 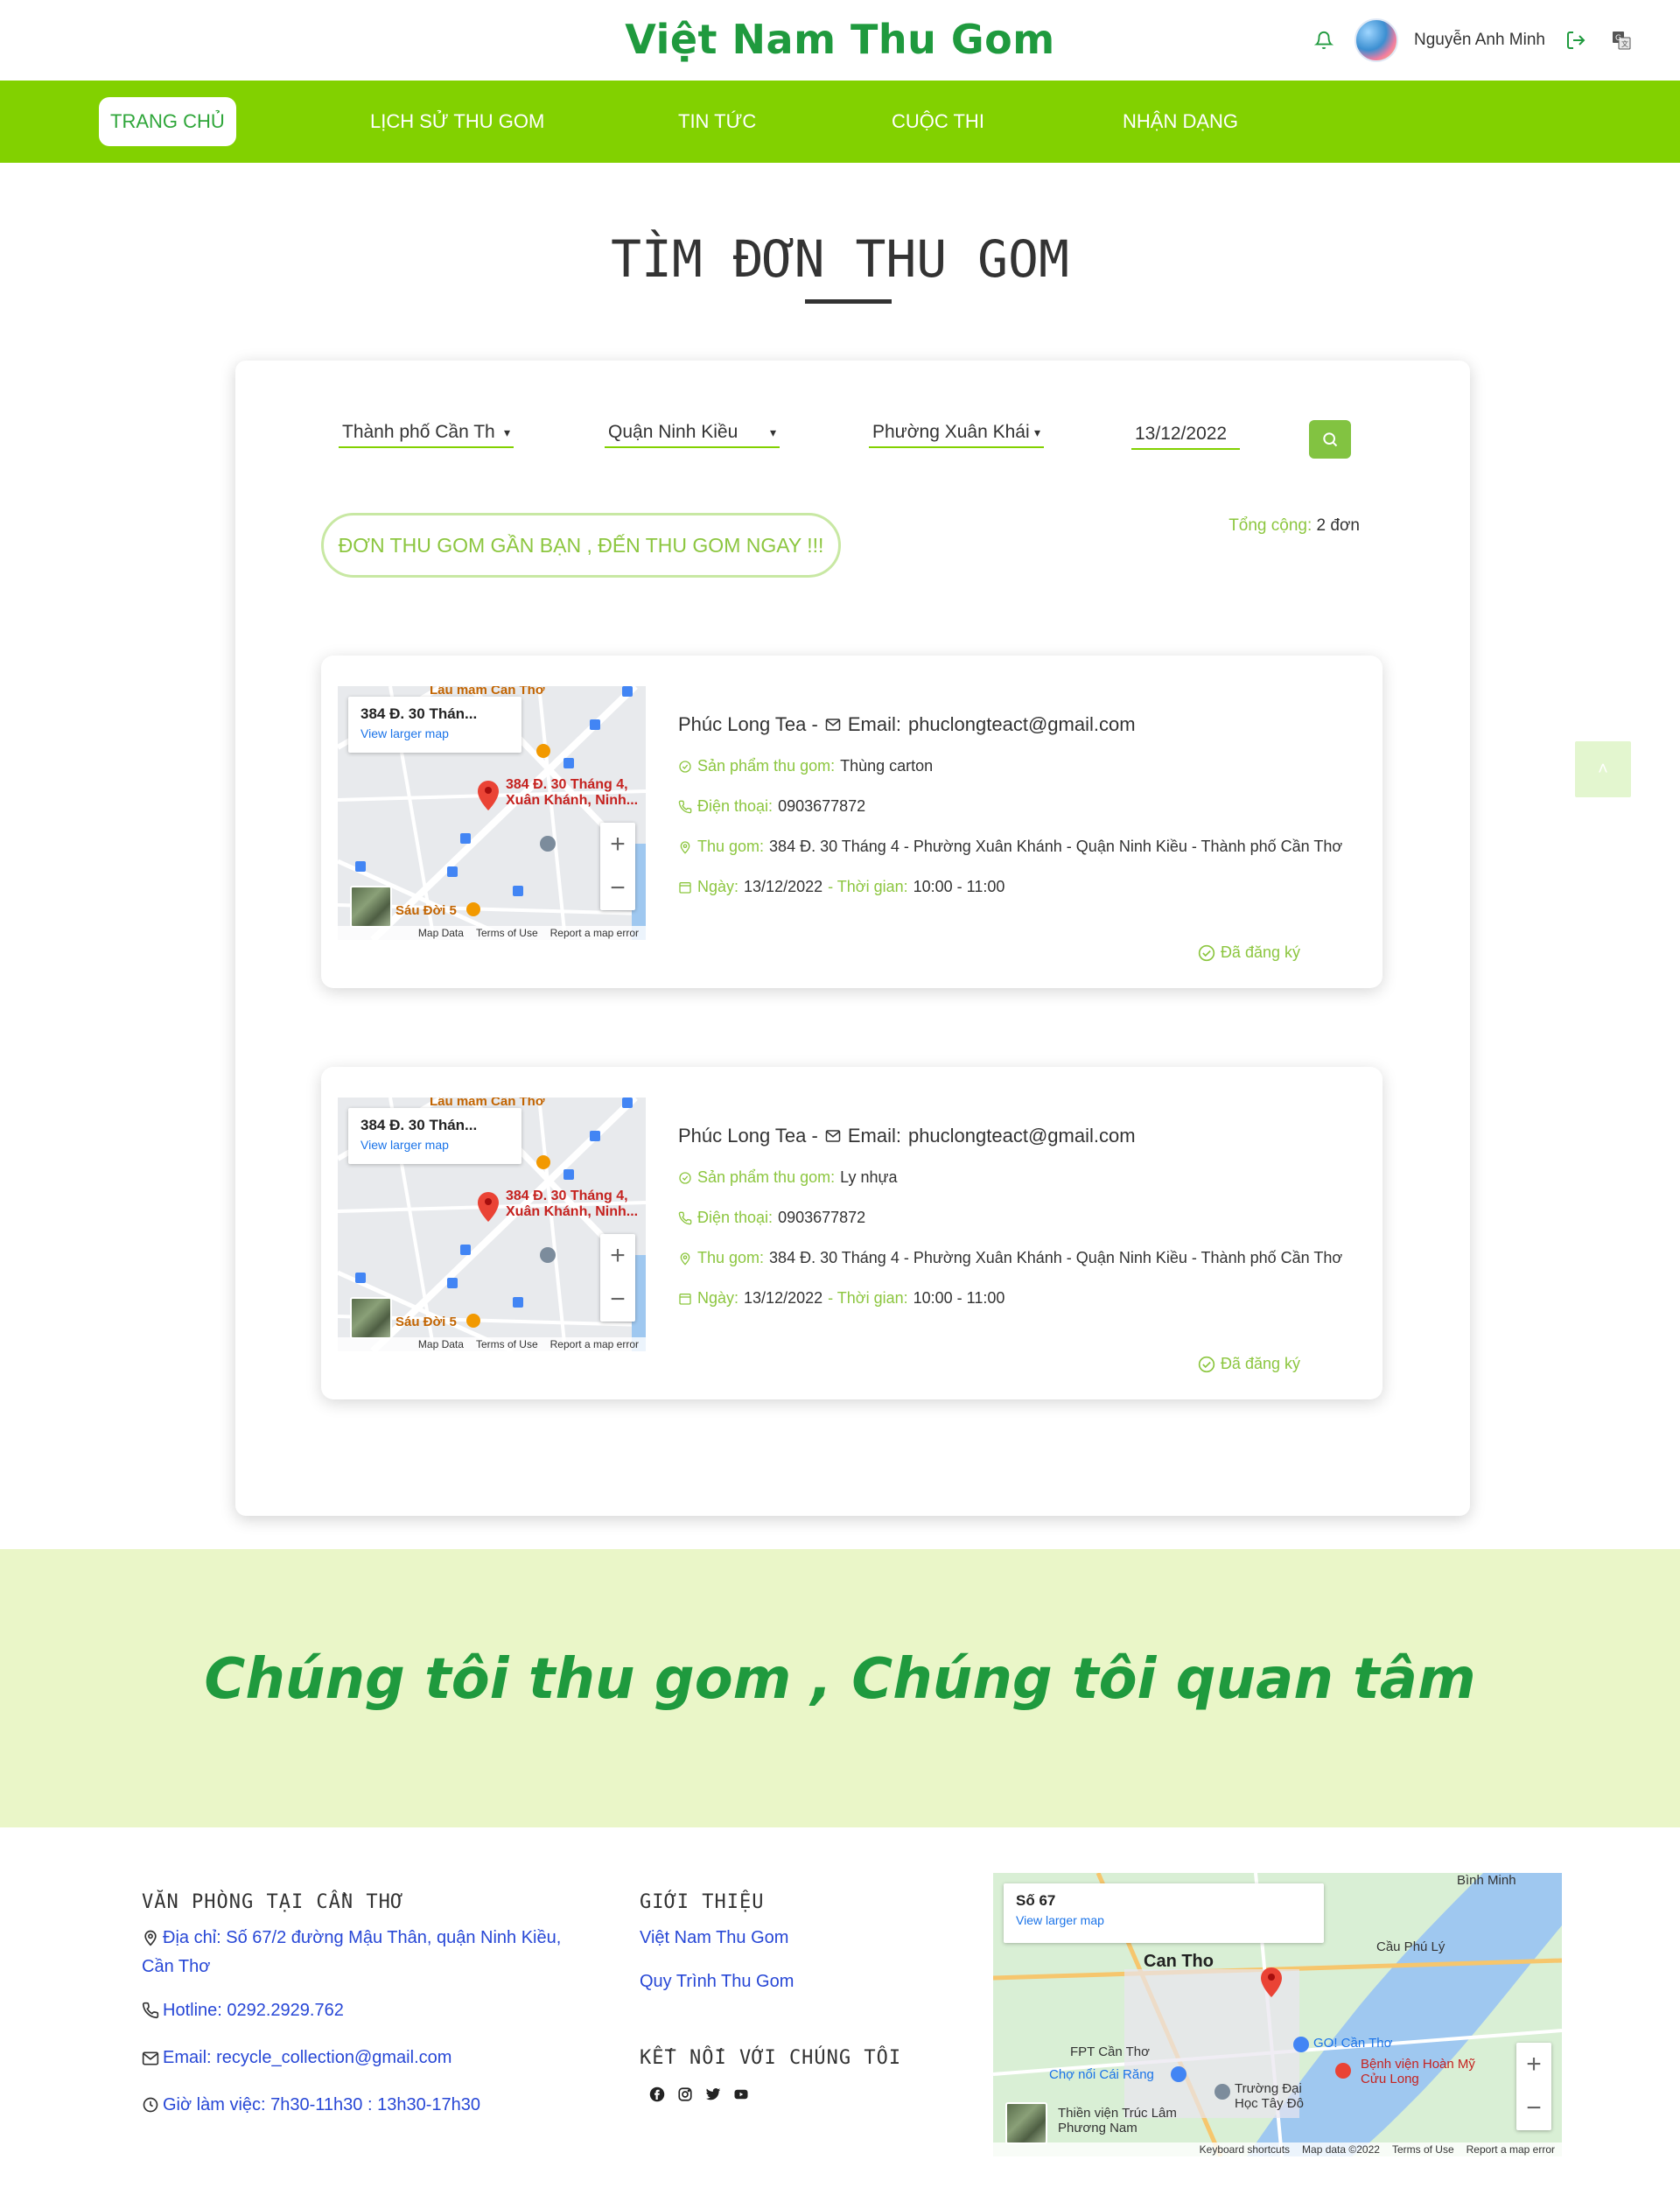 I want to click on district-select: Quận Ninh Kiều ▾, so click(x=692, y=433).